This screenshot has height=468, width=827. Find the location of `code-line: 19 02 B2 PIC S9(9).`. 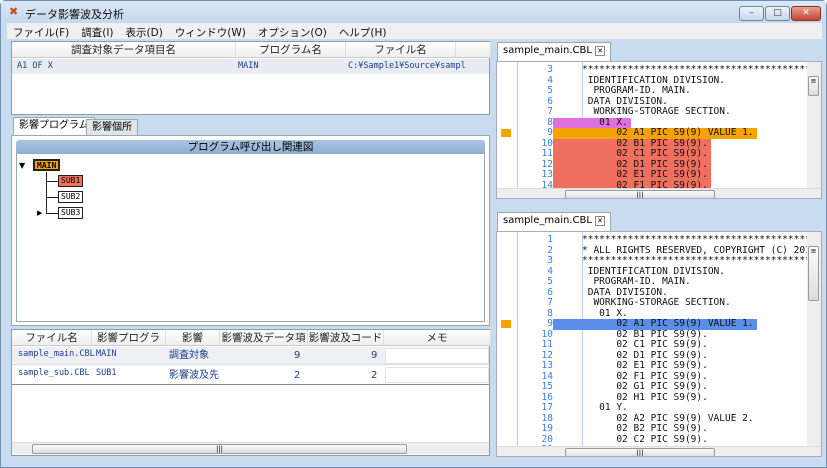

code-line: 19 02 B2 PIC S9(9). is located at coordinates (659, 429).